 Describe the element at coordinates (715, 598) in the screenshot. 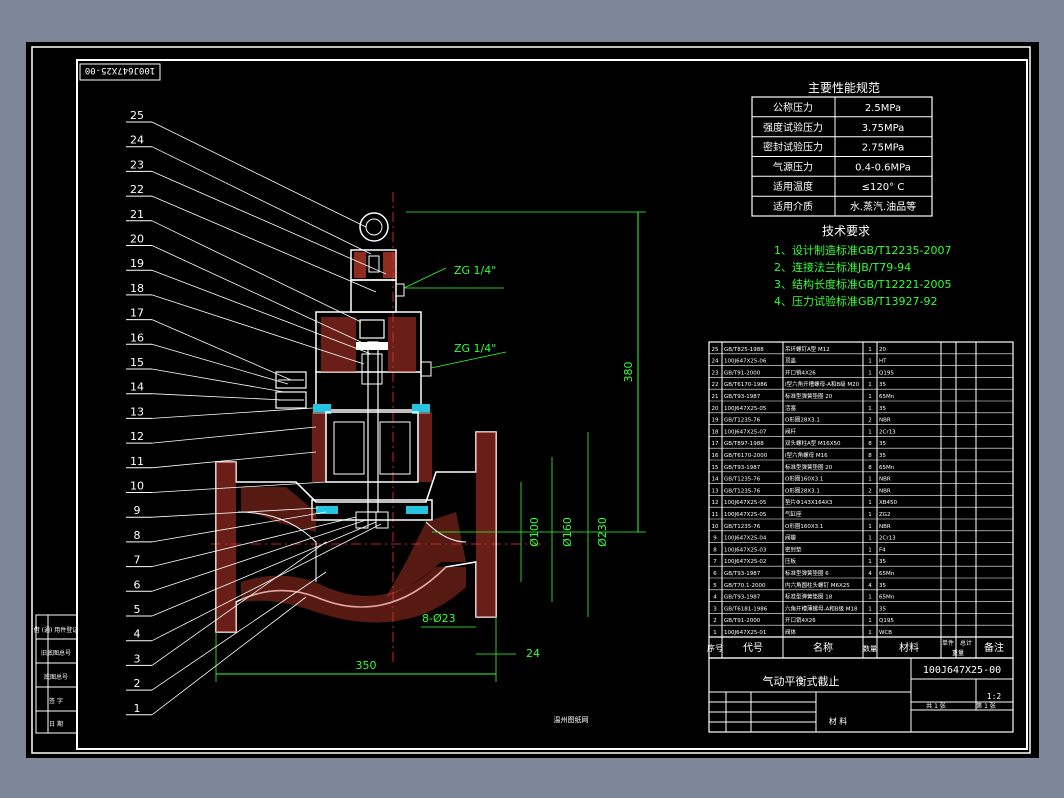

I see `parts-cell-no: 4` at that location.